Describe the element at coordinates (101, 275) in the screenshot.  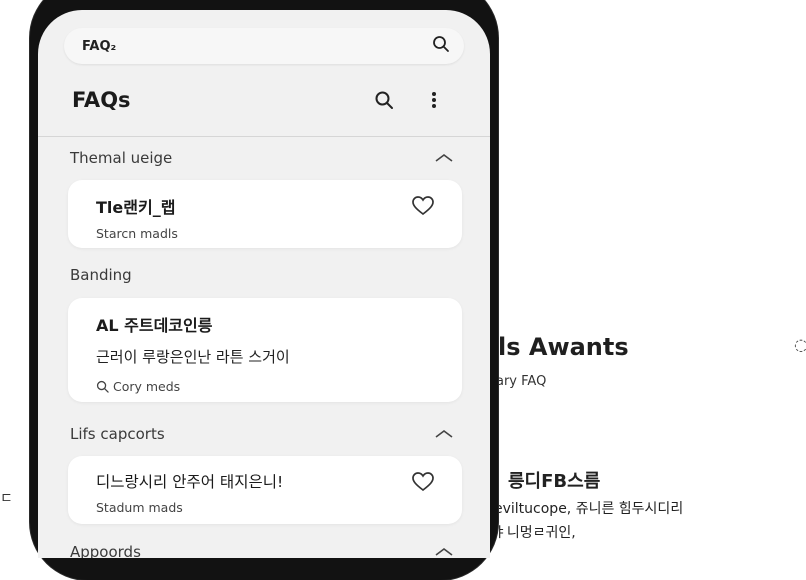
I see `section-label: Banding` at that location.